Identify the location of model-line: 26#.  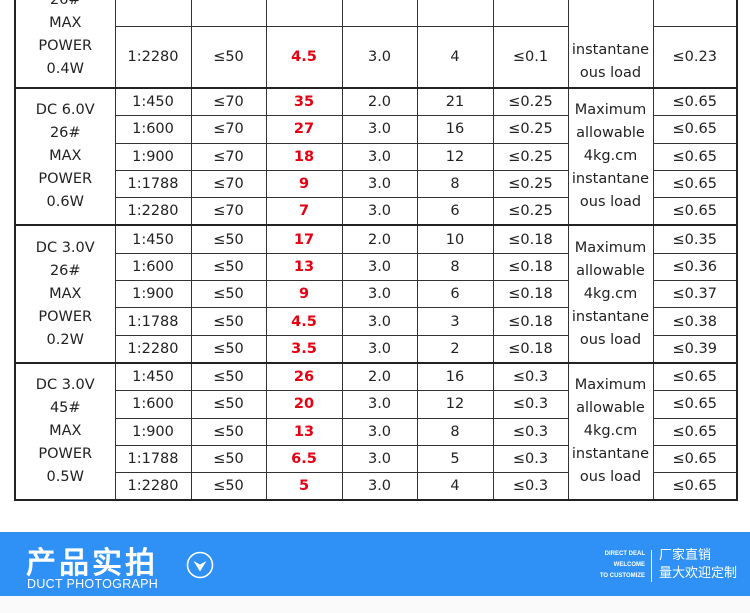
(65, 4).